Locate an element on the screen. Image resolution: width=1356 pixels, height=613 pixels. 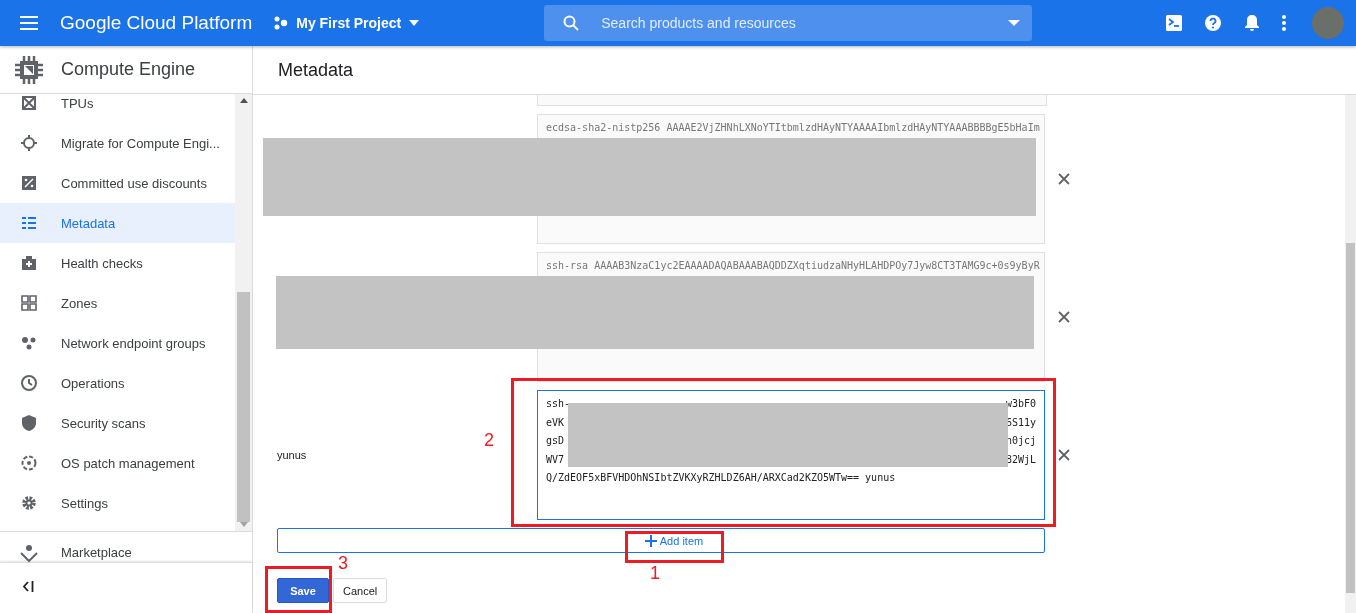
annotation-number: 2 is located at coordinates (489, 440).